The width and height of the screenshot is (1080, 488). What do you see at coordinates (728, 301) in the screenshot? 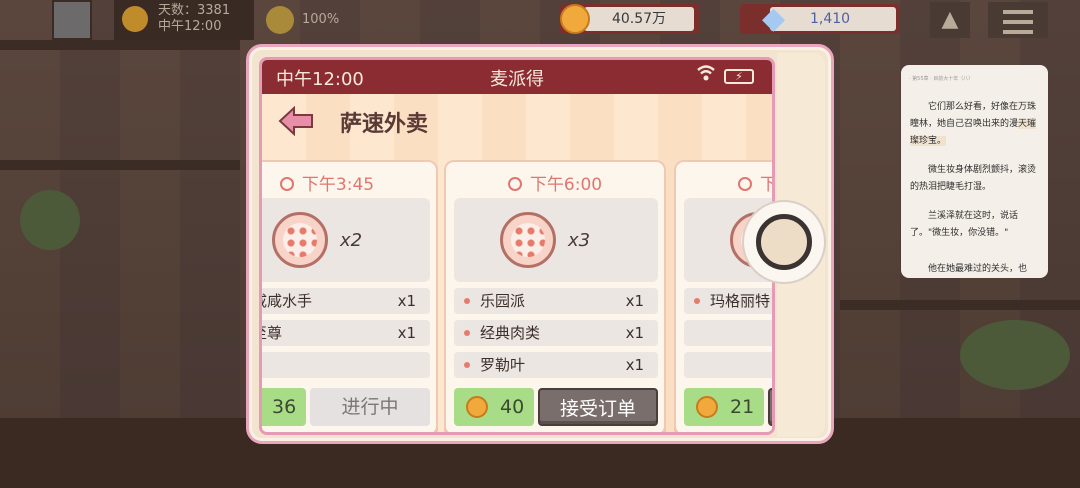
I see `order-item: 玛格丽特` at bounding box center [728, 301].